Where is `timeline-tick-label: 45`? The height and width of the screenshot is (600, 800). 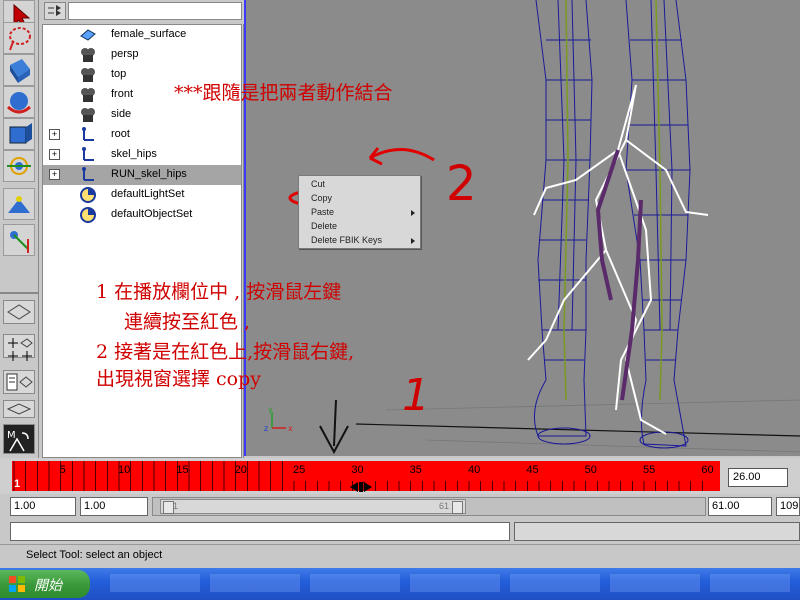 timeline-tick-label: 45 is located at coordinates (532, 470).